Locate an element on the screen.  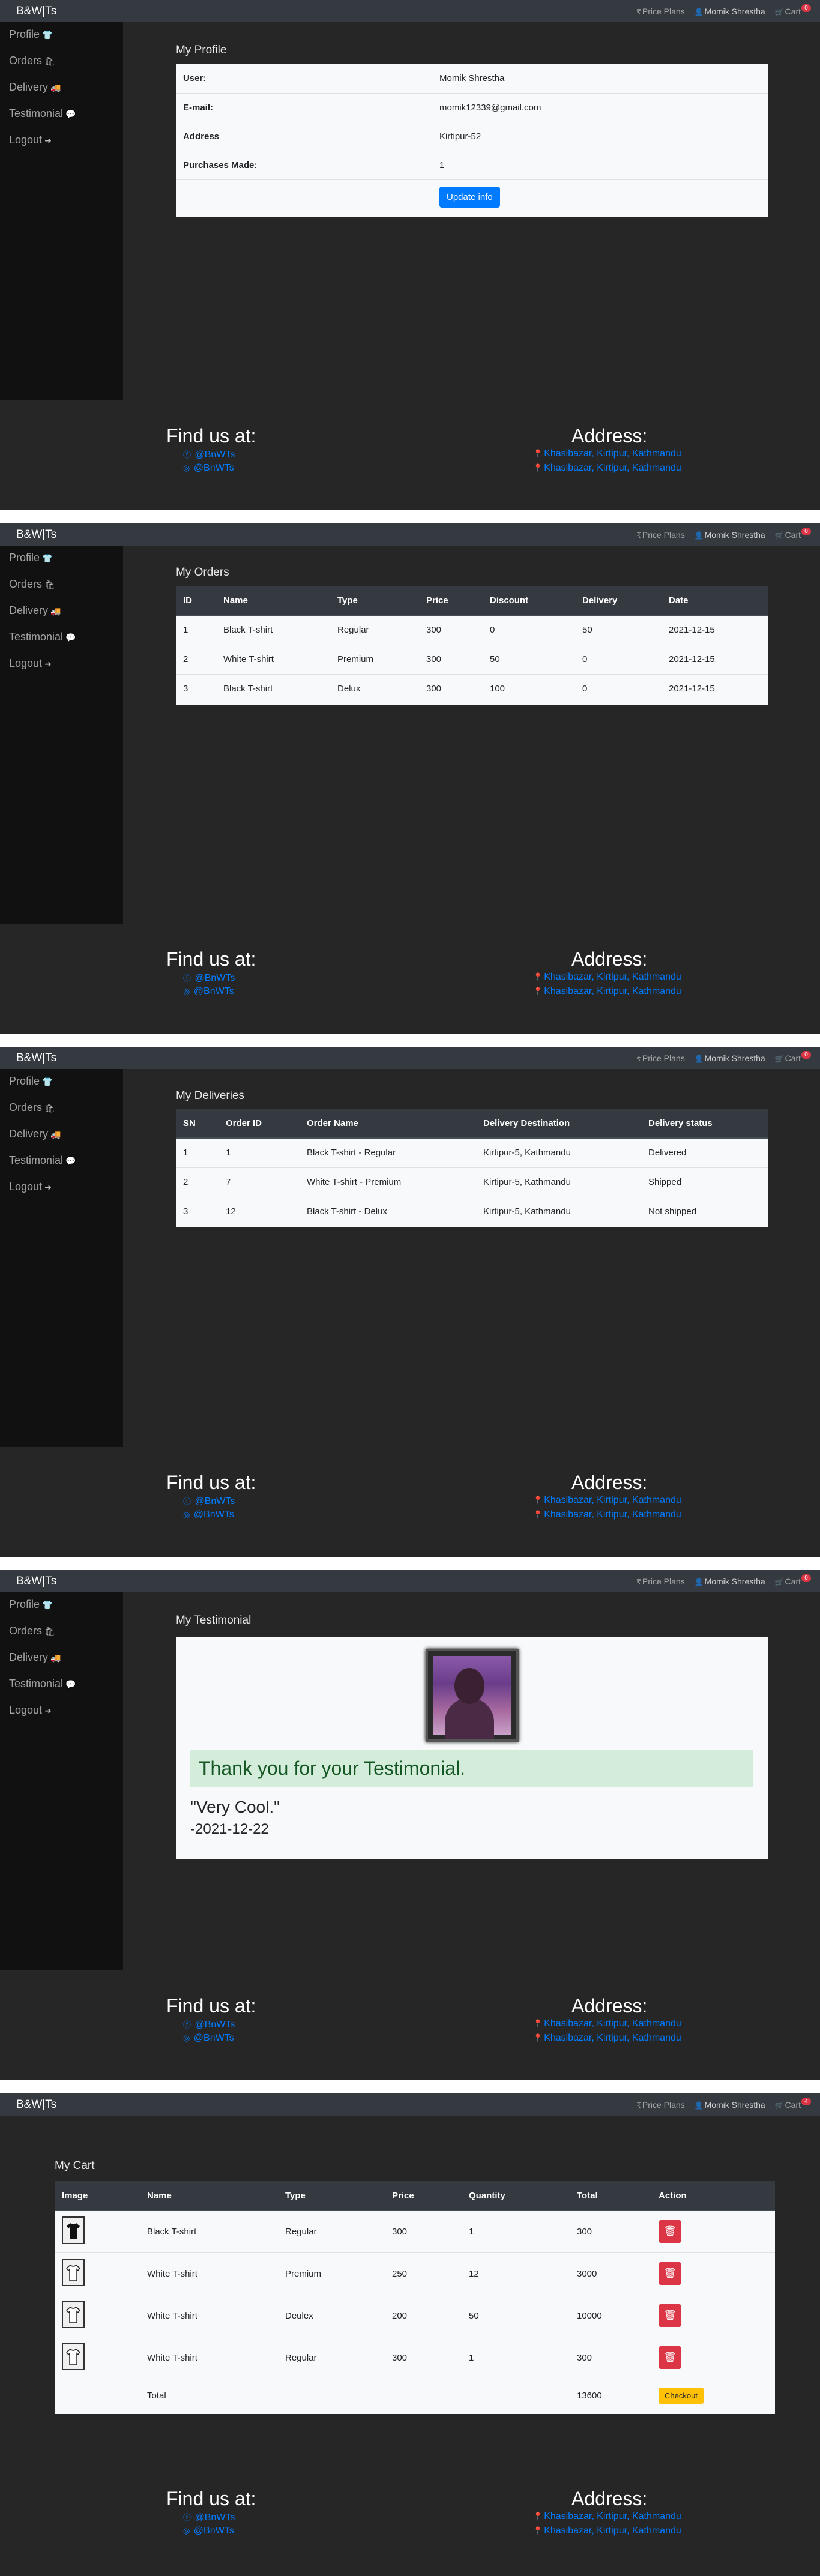
map-pin-icon: 📍 is located at coordinates (538, 467).